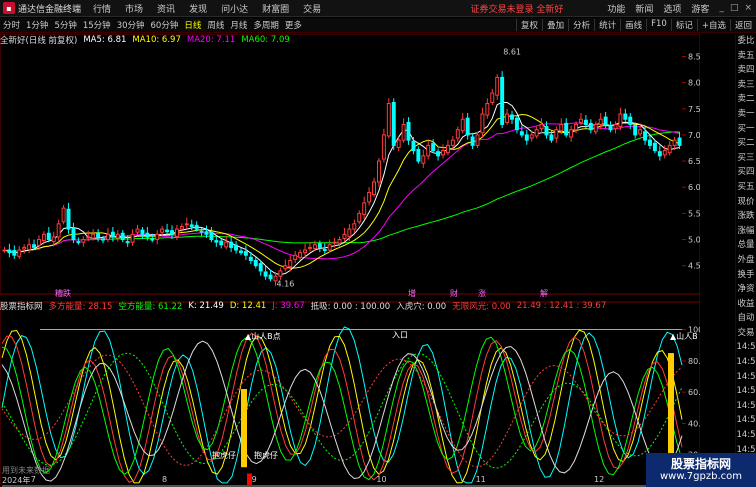 Image resolution: width=756 pixels, height=487 pixels. I want to click on price-tick-label: 6.50, so click(694, 161).